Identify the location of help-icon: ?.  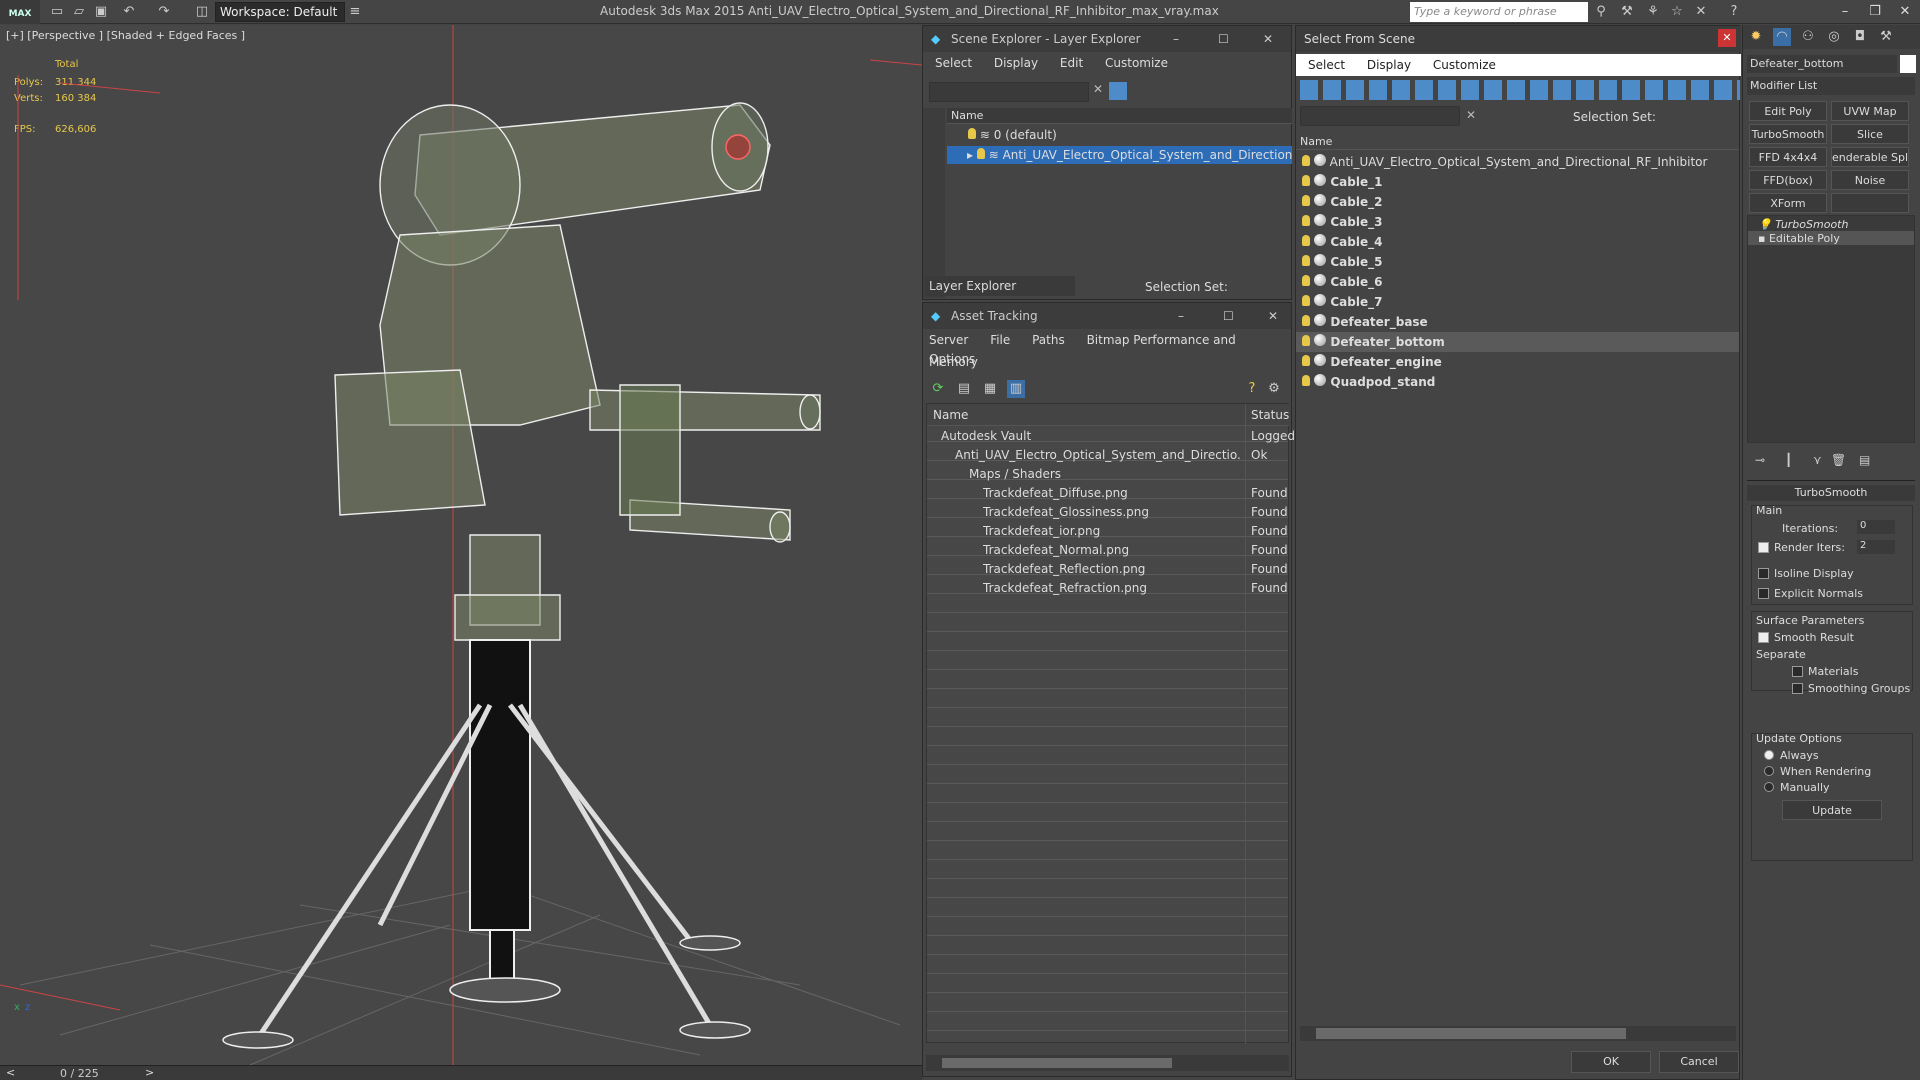
(1734, 12).